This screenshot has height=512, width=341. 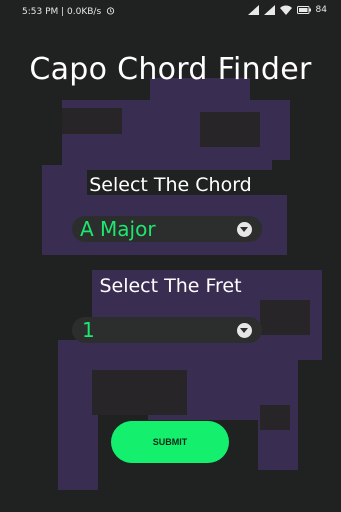 I want to click on page-title: Capo Chord Finder, so click(x=170, y=69).